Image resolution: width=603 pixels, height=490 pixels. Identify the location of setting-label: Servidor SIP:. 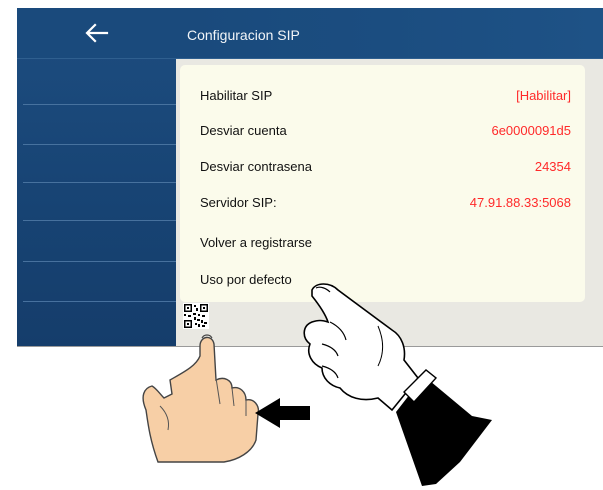
(238, 202).